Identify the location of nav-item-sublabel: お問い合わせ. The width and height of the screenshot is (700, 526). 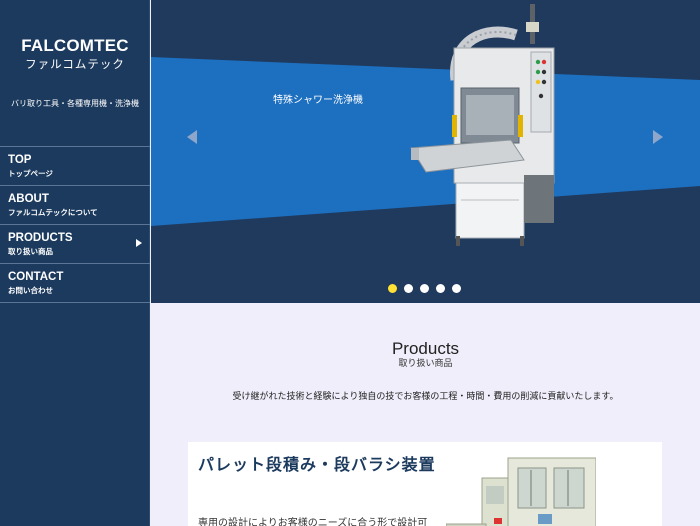
(30, 290).